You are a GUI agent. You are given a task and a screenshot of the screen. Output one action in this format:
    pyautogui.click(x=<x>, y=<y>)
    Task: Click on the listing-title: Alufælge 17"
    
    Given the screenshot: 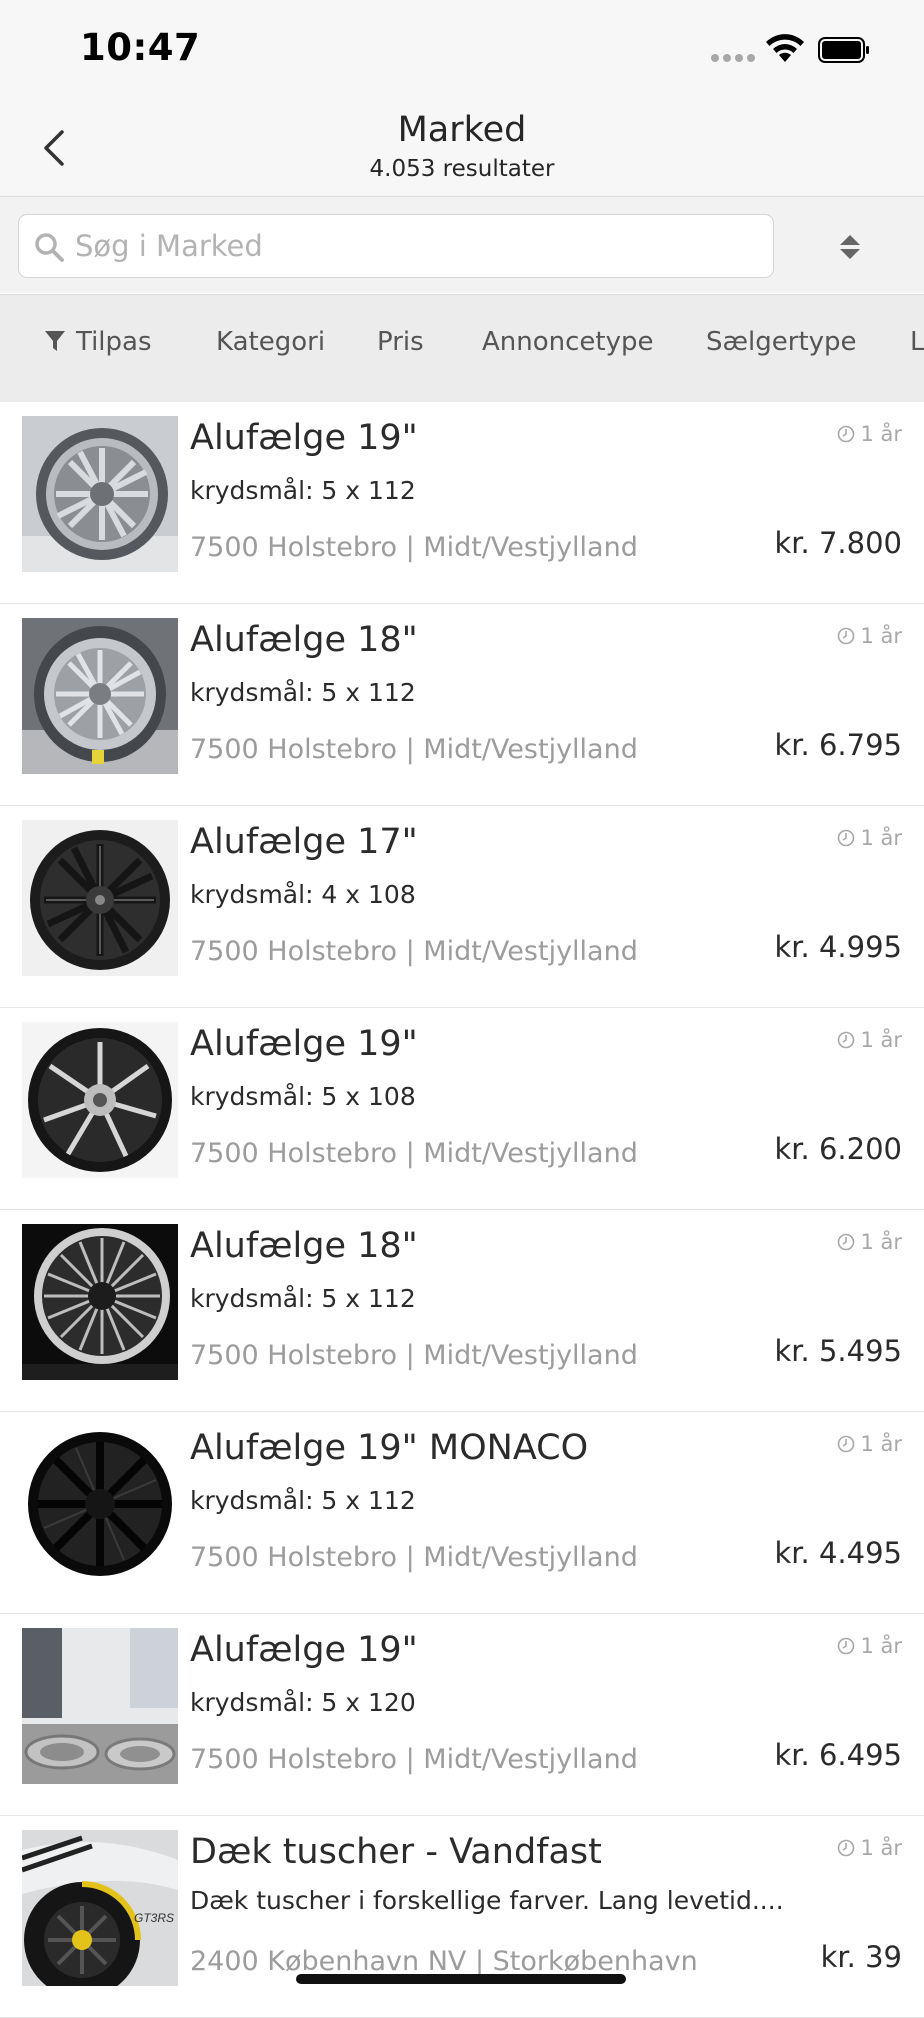 What is the action you would take?
    pyautogui.click(x=304, y=842)
    